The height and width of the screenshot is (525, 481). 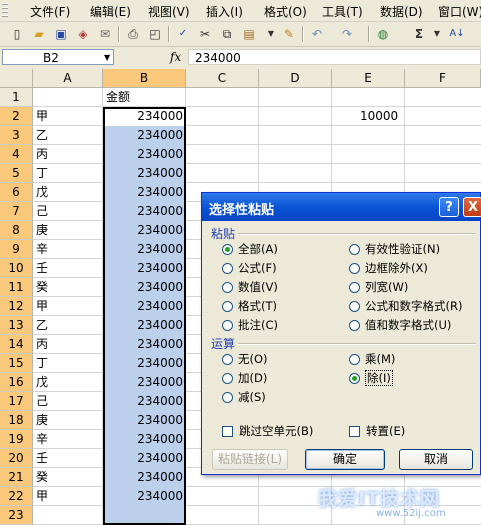 I want to click on permission-icon: ◈, so click(x=83, y=34).